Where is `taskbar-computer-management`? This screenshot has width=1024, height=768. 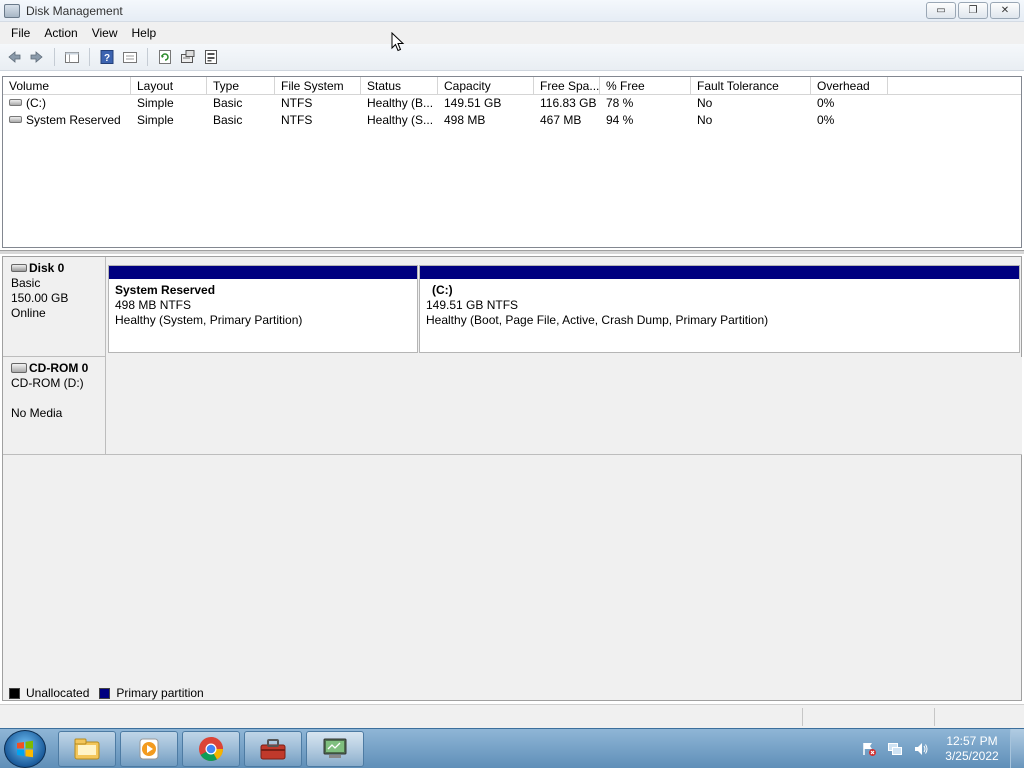 taskbar-computer-management is located at coordinates (335, 749).